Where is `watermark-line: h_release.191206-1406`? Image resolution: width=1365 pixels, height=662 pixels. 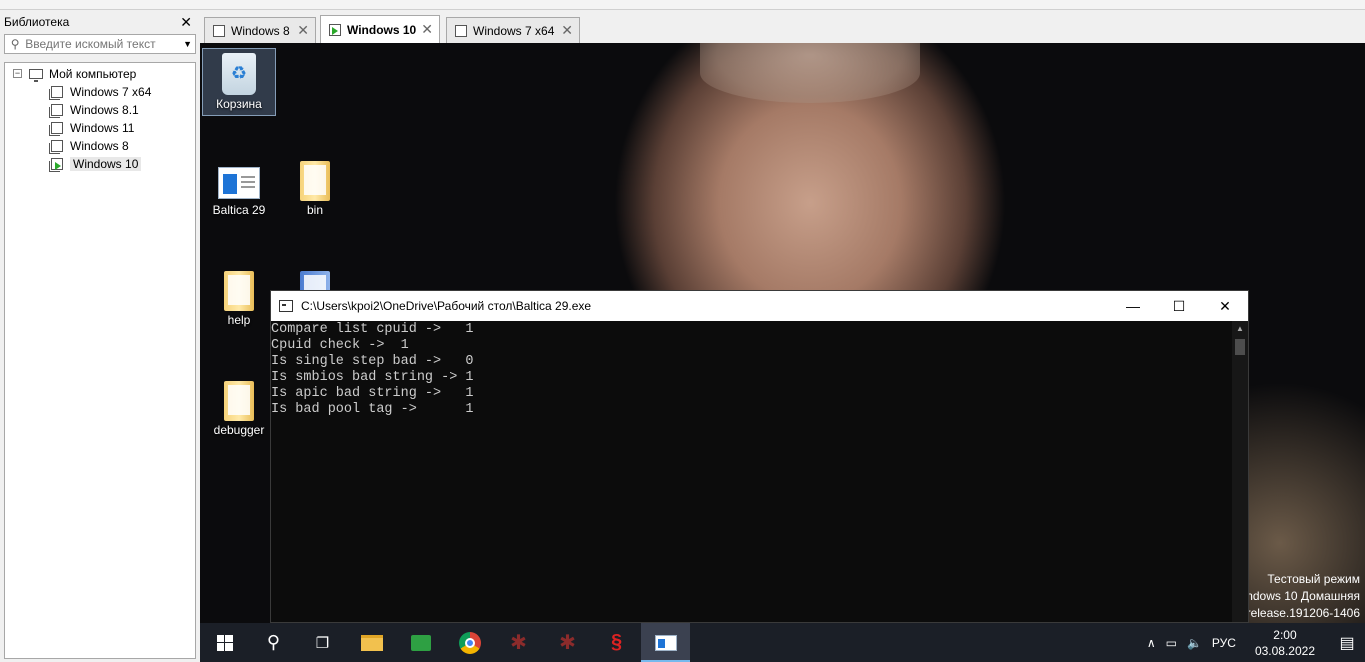 watermark-line: h_release.191206-1406 is located at coordinates (1296, 613).